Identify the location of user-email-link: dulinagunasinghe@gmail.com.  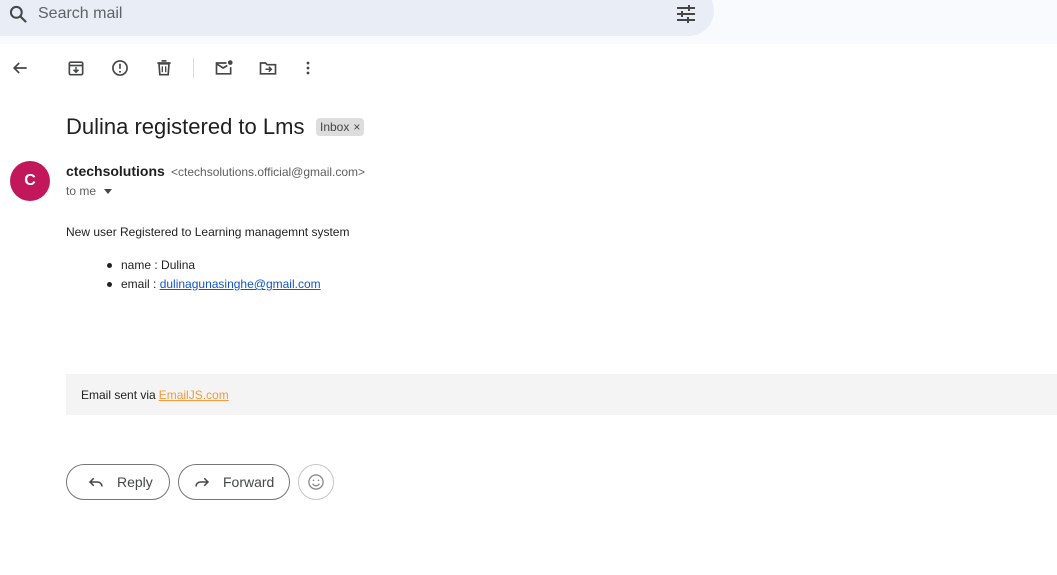
(240, 284).